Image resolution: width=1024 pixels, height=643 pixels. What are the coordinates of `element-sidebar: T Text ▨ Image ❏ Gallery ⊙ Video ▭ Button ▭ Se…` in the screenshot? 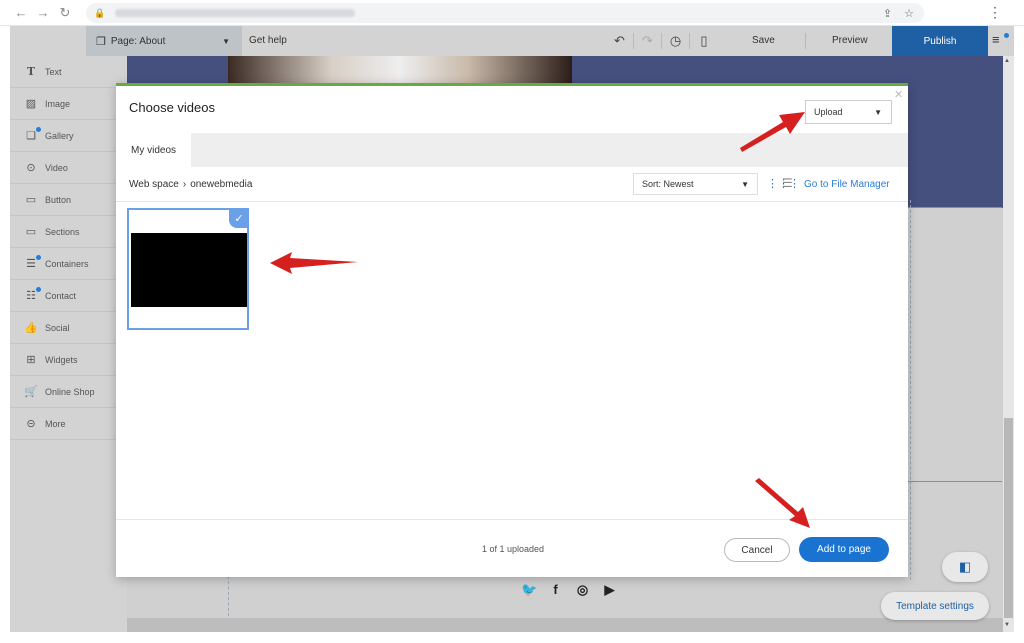 It's located at (68, 344).